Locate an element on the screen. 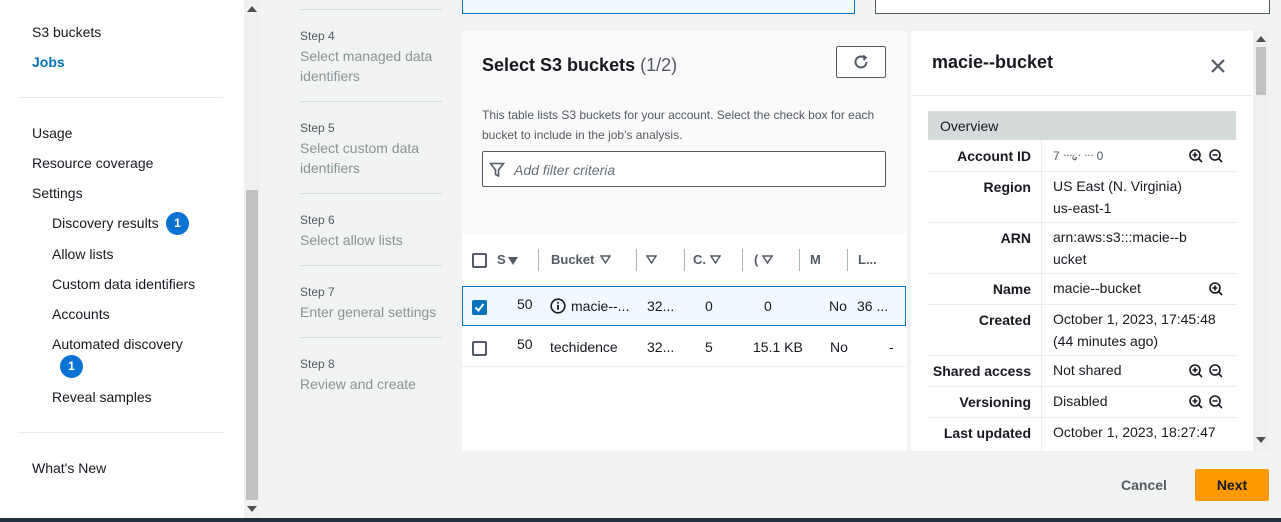  next-button: Next is located at coordinates (1232, 485).